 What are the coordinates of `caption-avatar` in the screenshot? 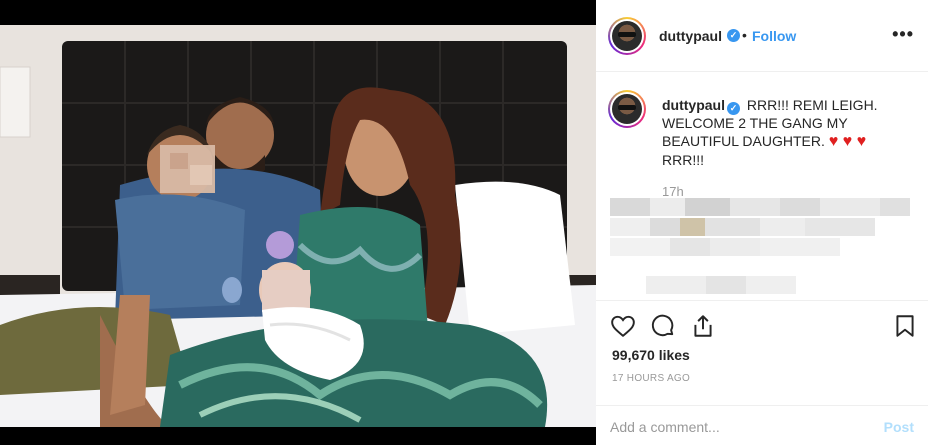 It's located at (627, 109).